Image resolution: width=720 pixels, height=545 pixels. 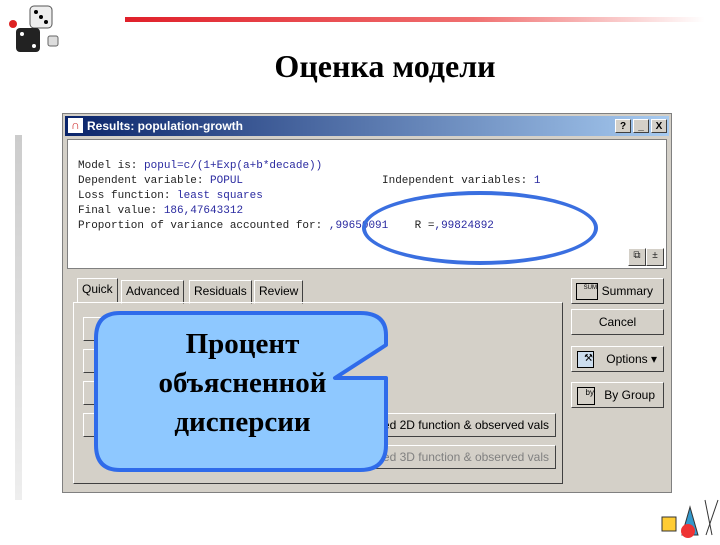 What do you see at coordinates (690, 517) in the screenshot?
I see `clipart-icon` at bounding box center [690, 517].